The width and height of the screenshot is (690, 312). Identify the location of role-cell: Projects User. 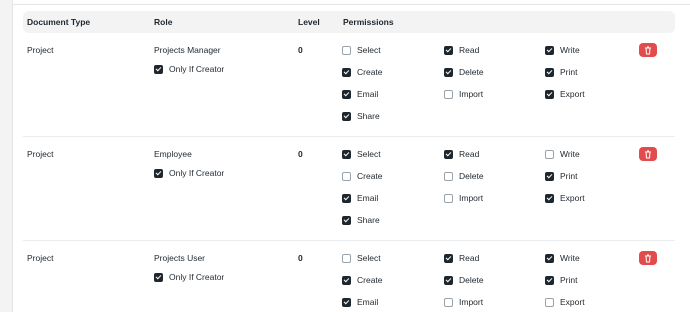
(180, 258).